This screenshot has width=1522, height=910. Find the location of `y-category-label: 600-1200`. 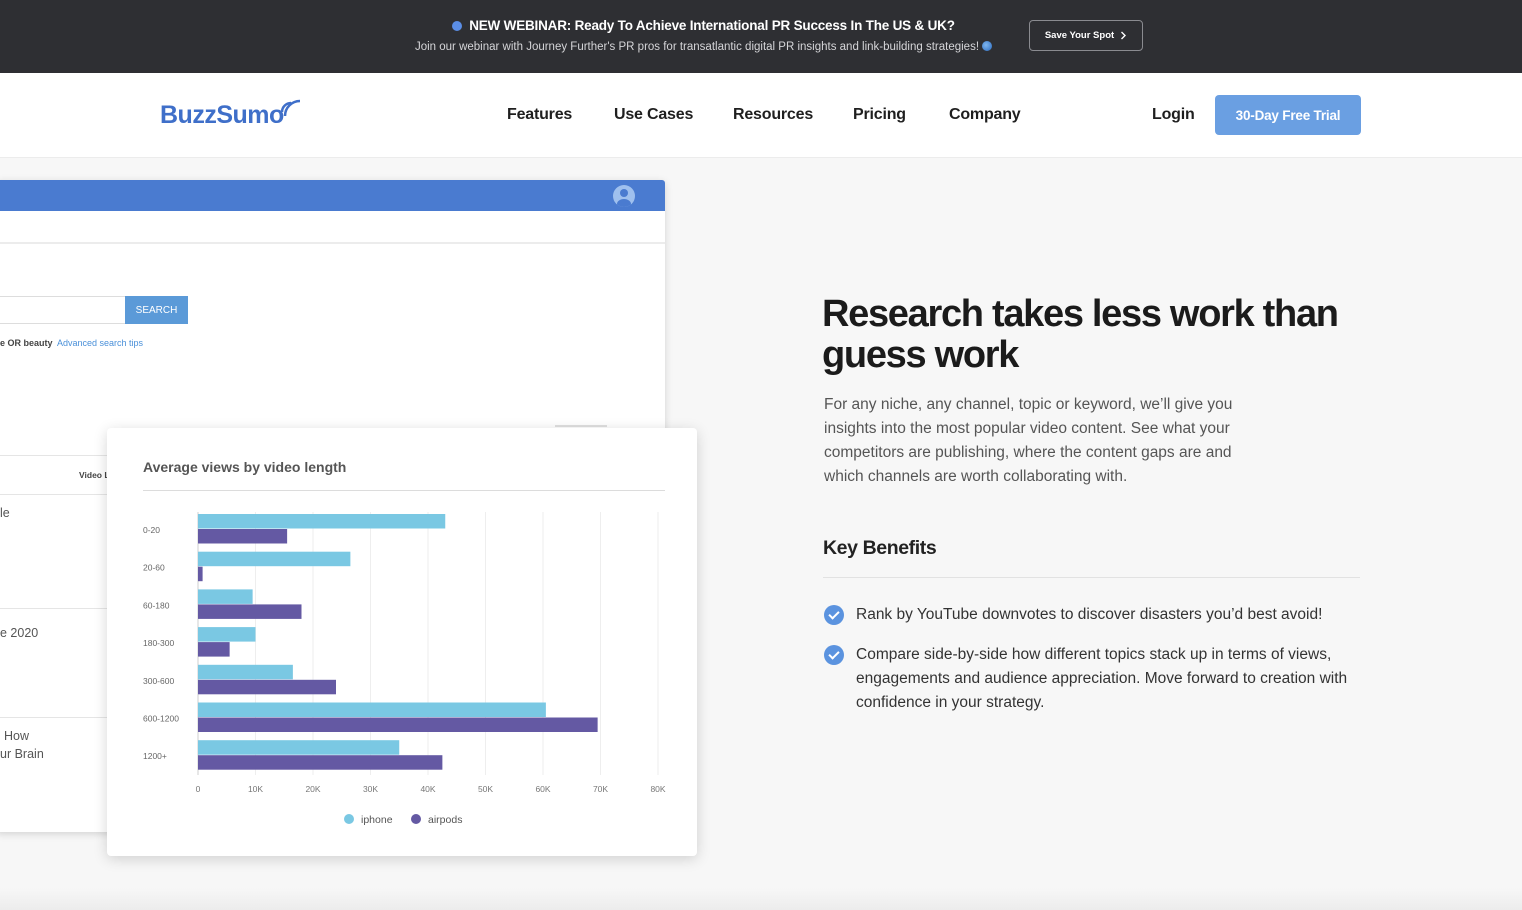

y-category-label: 600-1200 is located at coordinates (161, 719).